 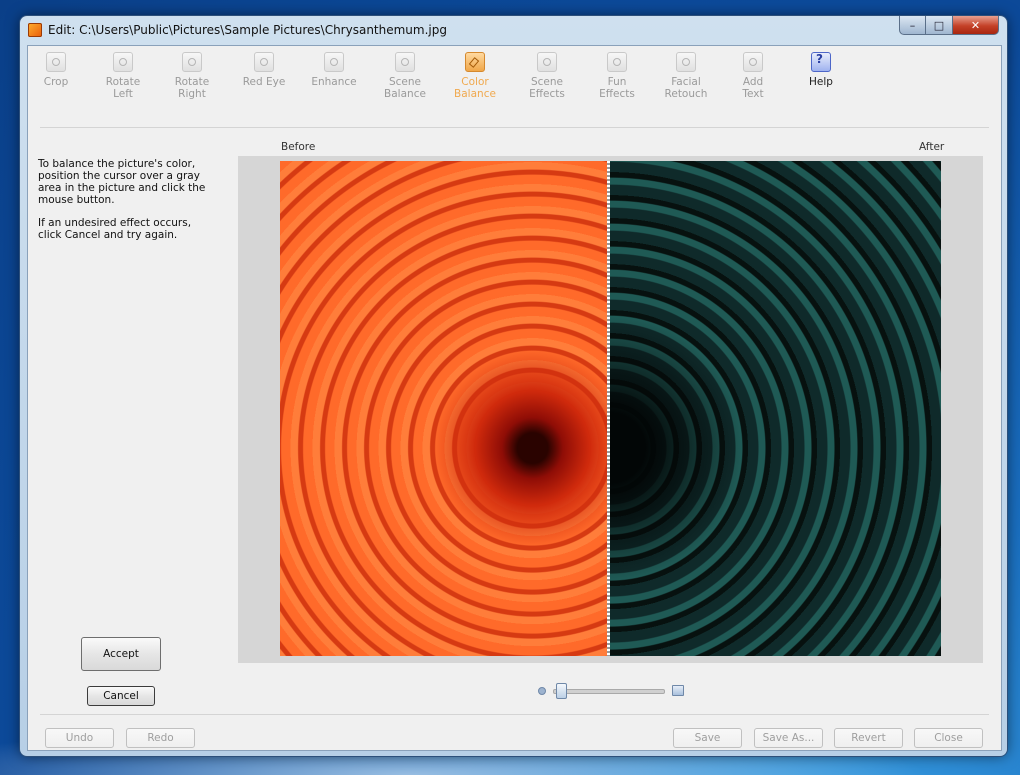 What do you see at coordinates (475, 62) in the screenshot?
I see `color-balance-icon` at bounding box center [475, 62].